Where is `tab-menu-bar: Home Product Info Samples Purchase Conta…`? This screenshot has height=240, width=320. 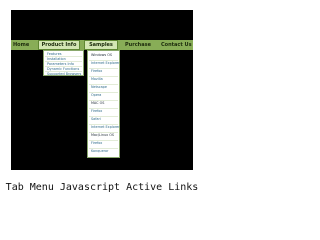
tab-menu-bar: Home Product Info Samples Purchase Conta… is located at coordinates (102, 45).